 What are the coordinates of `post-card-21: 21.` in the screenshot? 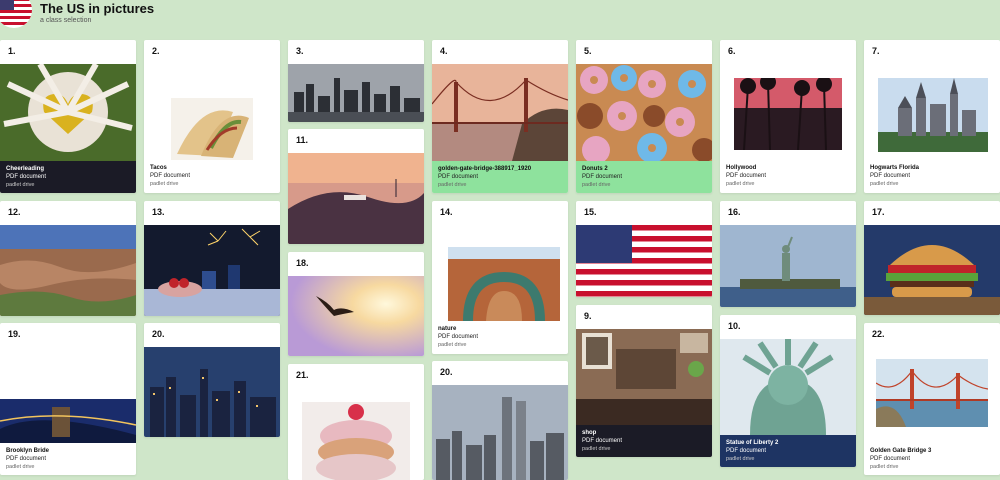 It's located at (356, 422).